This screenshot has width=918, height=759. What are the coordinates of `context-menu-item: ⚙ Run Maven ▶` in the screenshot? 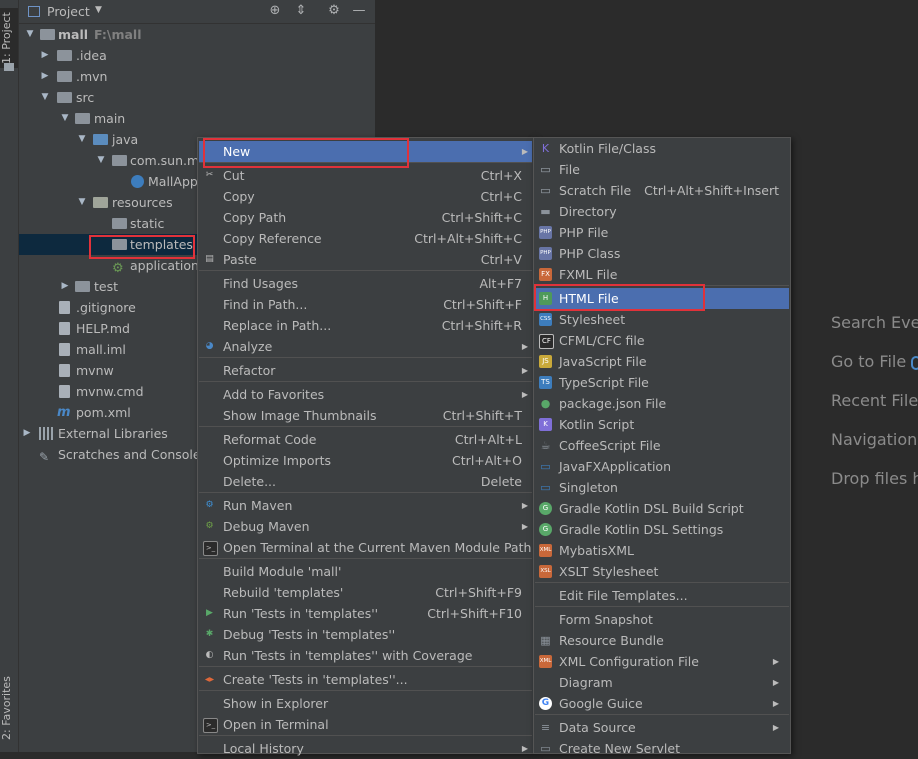 It's located at (365, 505).